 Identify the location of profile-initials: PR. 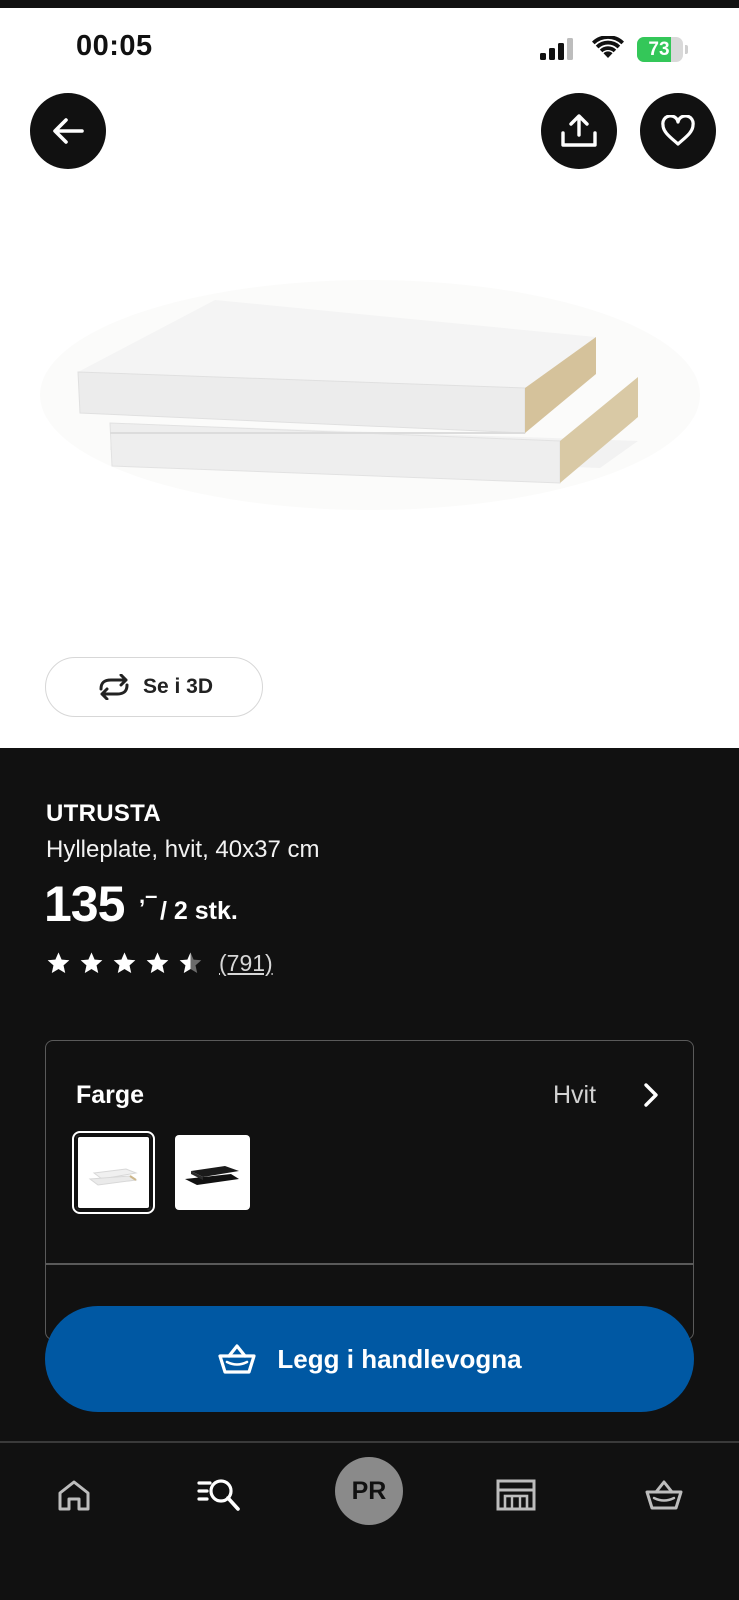
(369, 1490).